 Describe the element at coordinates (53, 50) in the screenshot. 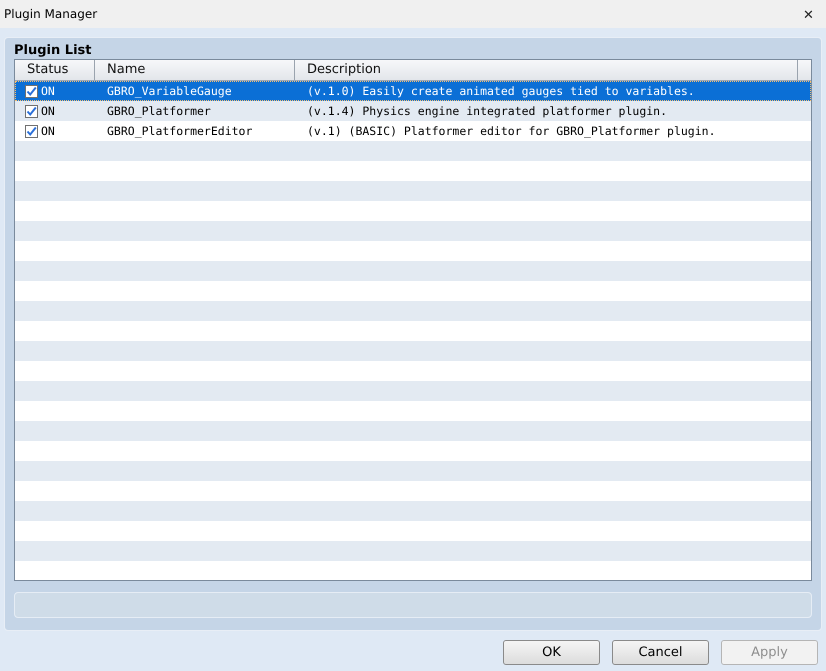

I see `panel-title: Plugin List` at that location.